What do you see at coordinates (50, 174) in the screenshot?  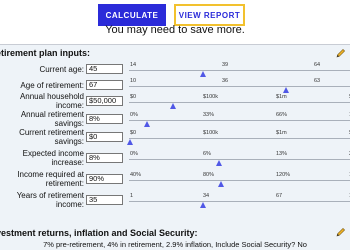 I see `input-label-line: Income required at` at bounding box center [50, 174].